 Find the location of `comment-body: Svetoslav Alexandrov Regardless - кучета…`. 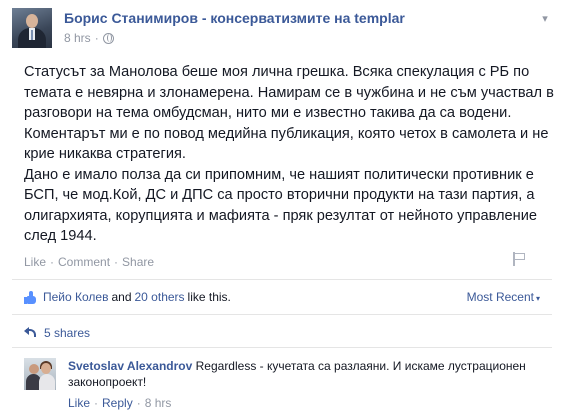

comment-body: Svetoslav Alexandrov Regardless - кучета… is located at coordinates (303, 374).